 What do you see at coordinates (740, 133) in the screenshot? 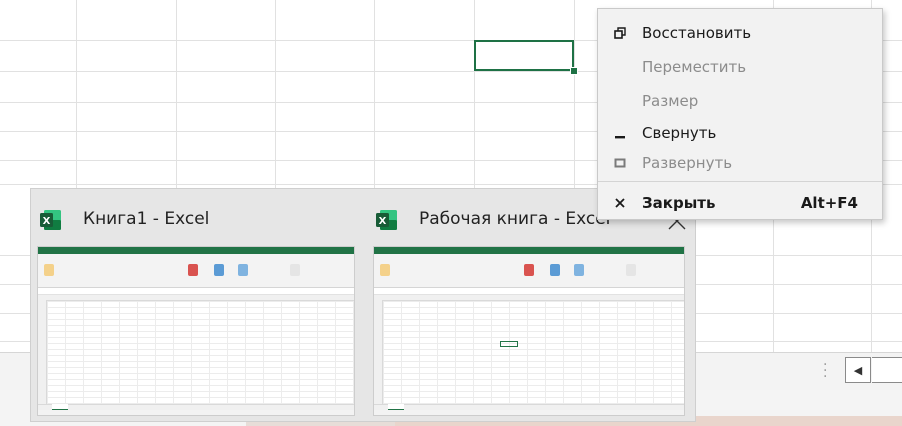
I see `menu-item-minimize: Свернуть` at bounding box center [740, 133].